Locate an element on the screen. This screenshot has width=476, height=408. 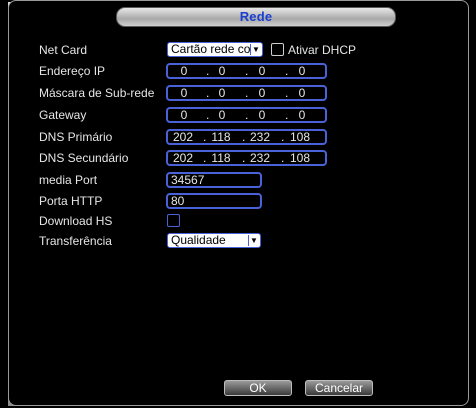
gateway-octet-1: 0 is located at coordinates (184, 115).